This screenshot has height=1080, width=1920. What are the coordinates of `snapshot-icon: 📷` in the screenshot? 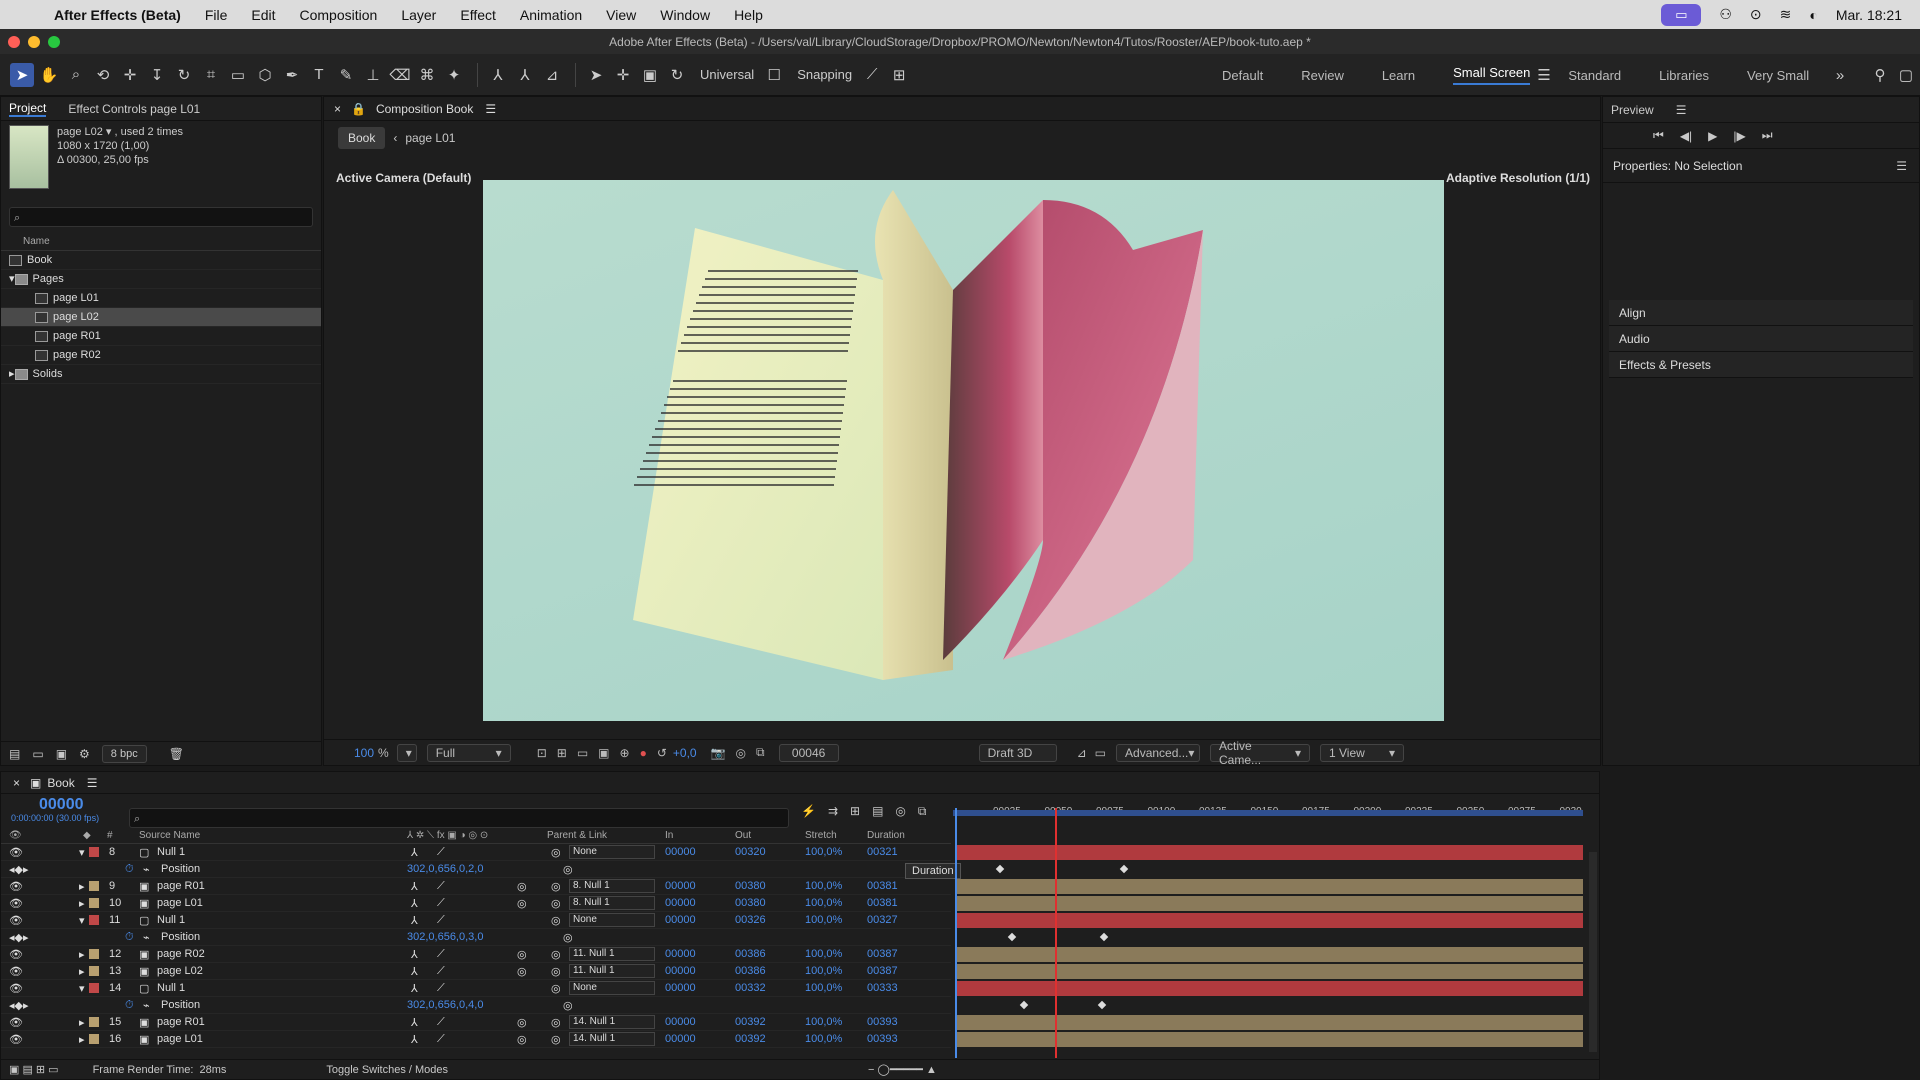 It's located at (718, 753).